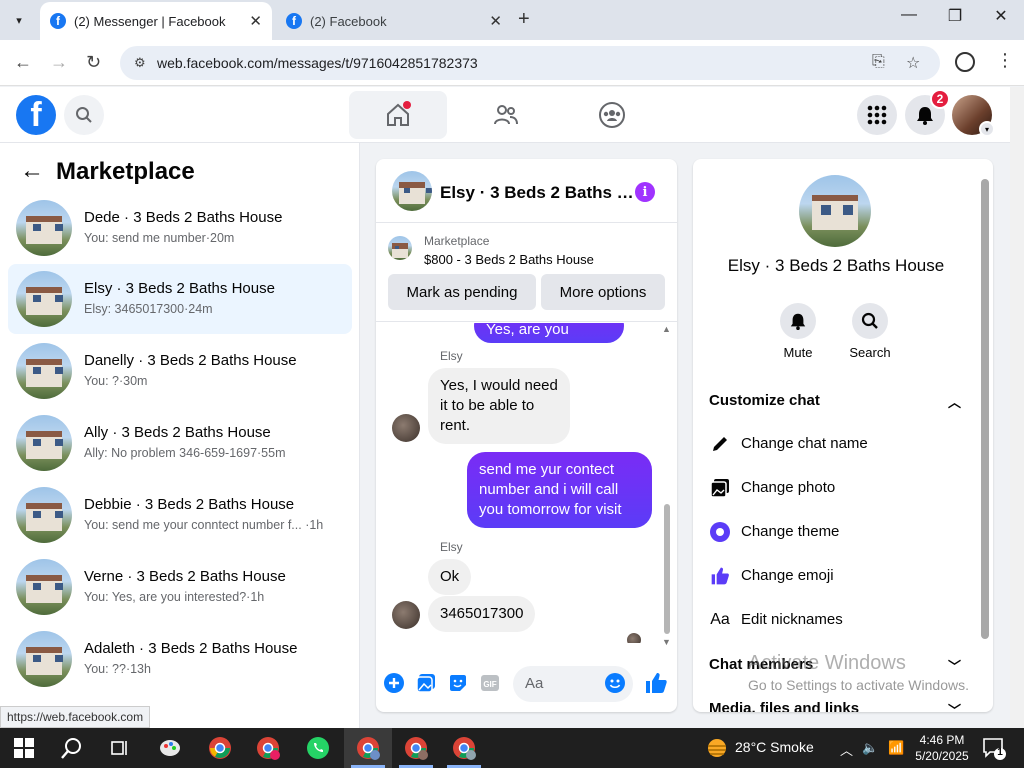  I want to click on whatsapp-icon, so click(318, 748).